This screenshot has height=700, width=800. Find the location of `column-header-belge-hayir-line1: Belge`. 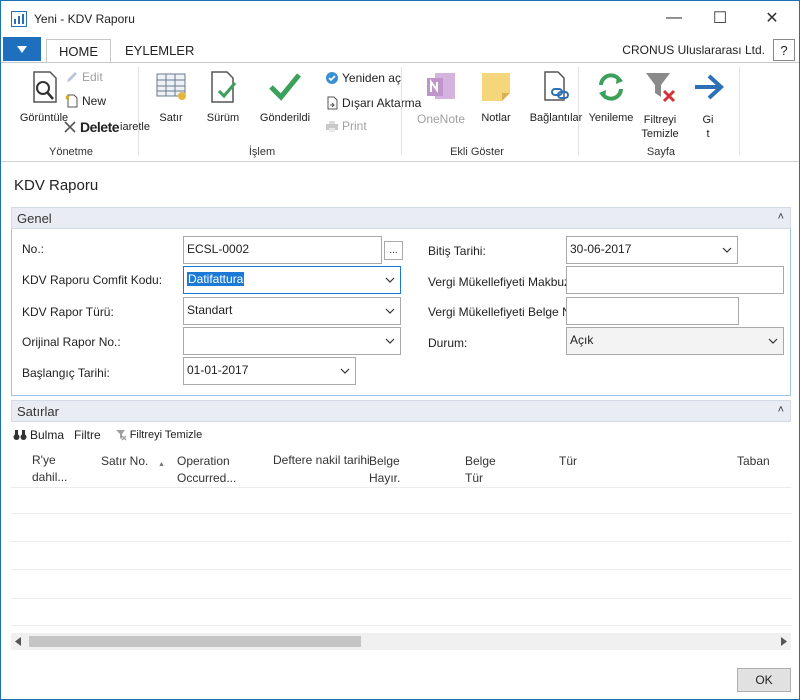

column-header-belge-hayir-line1: Belge is located at coordinates (384, 461).